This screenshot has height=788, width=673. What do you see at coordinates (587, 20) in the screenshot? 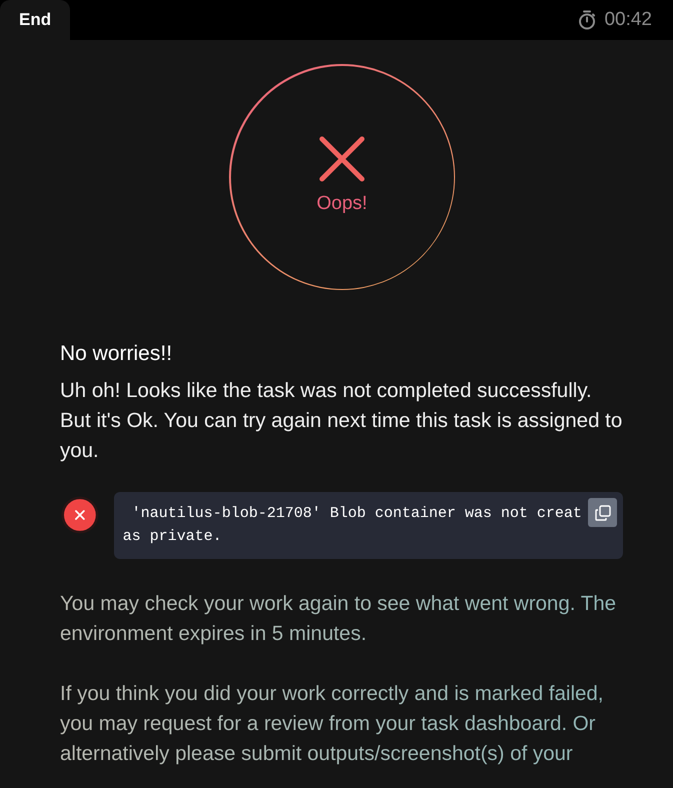
I see `stopwatch-icon` at bounding box center [587, 20].